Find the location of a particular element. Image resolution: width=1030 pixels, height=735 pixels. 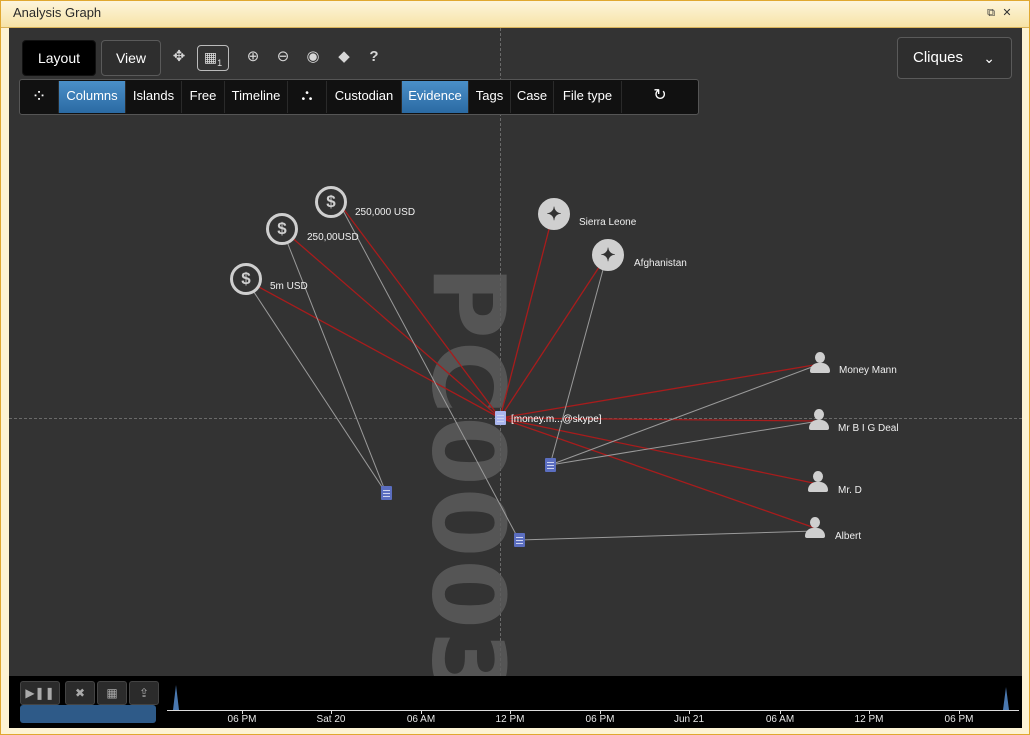

zoom-in-icon: ⊕ is located at coordinates (253, 57).